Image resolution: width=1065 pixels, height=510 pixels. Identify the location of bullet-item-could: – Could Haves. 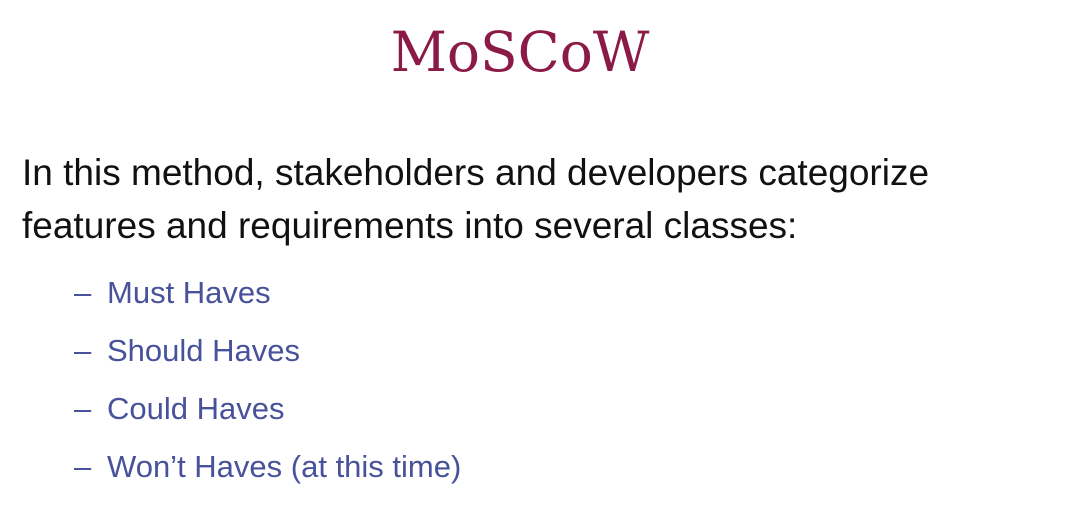
(267, 409).